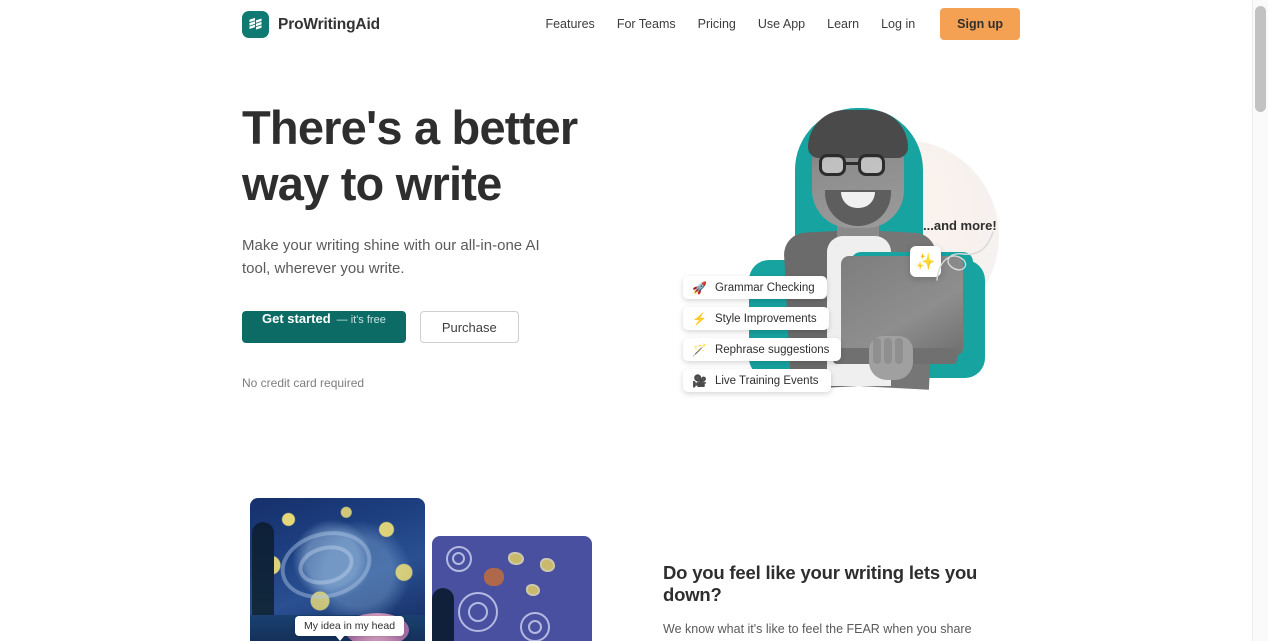  I want to click on feature-card-label: Live Training Events, so click(766, 380).